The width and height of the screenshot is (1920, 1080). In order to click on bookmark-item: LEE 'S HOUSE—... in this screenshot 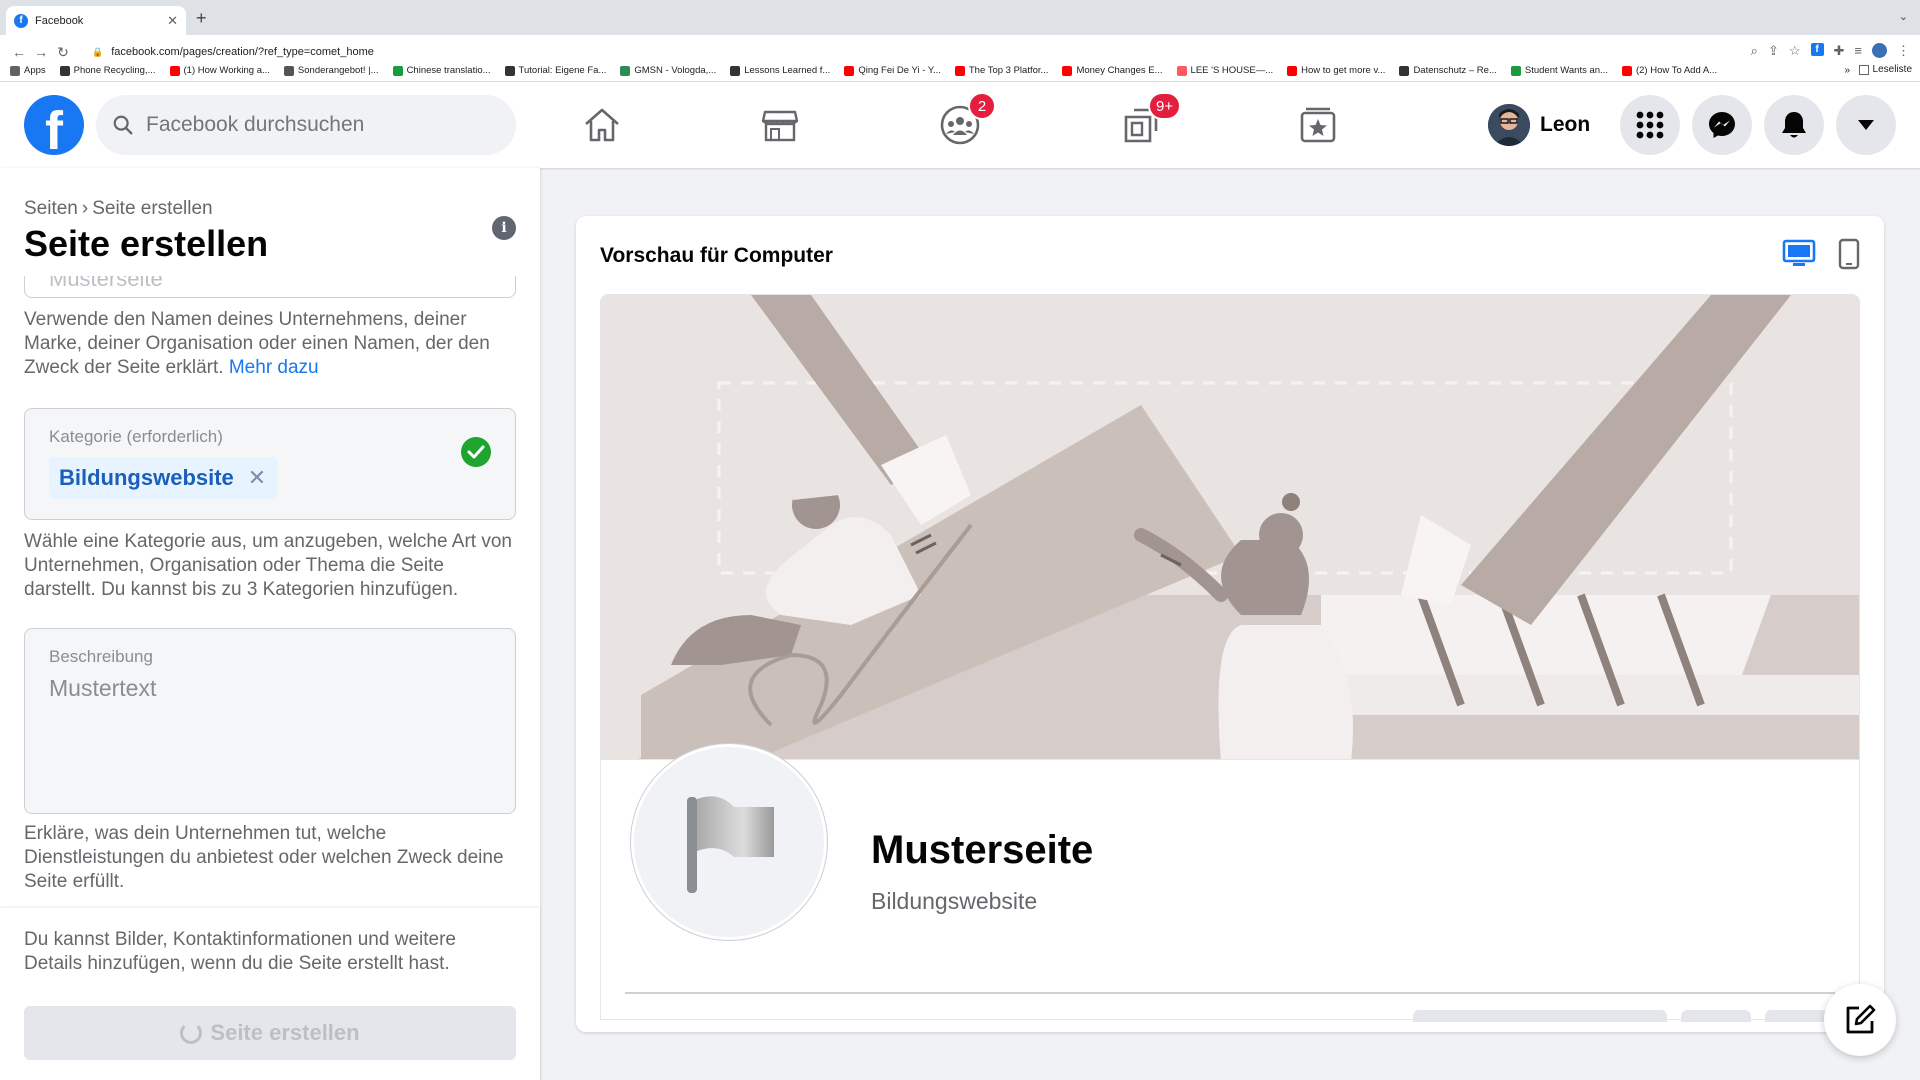, I will do `click(1225, 70)`.